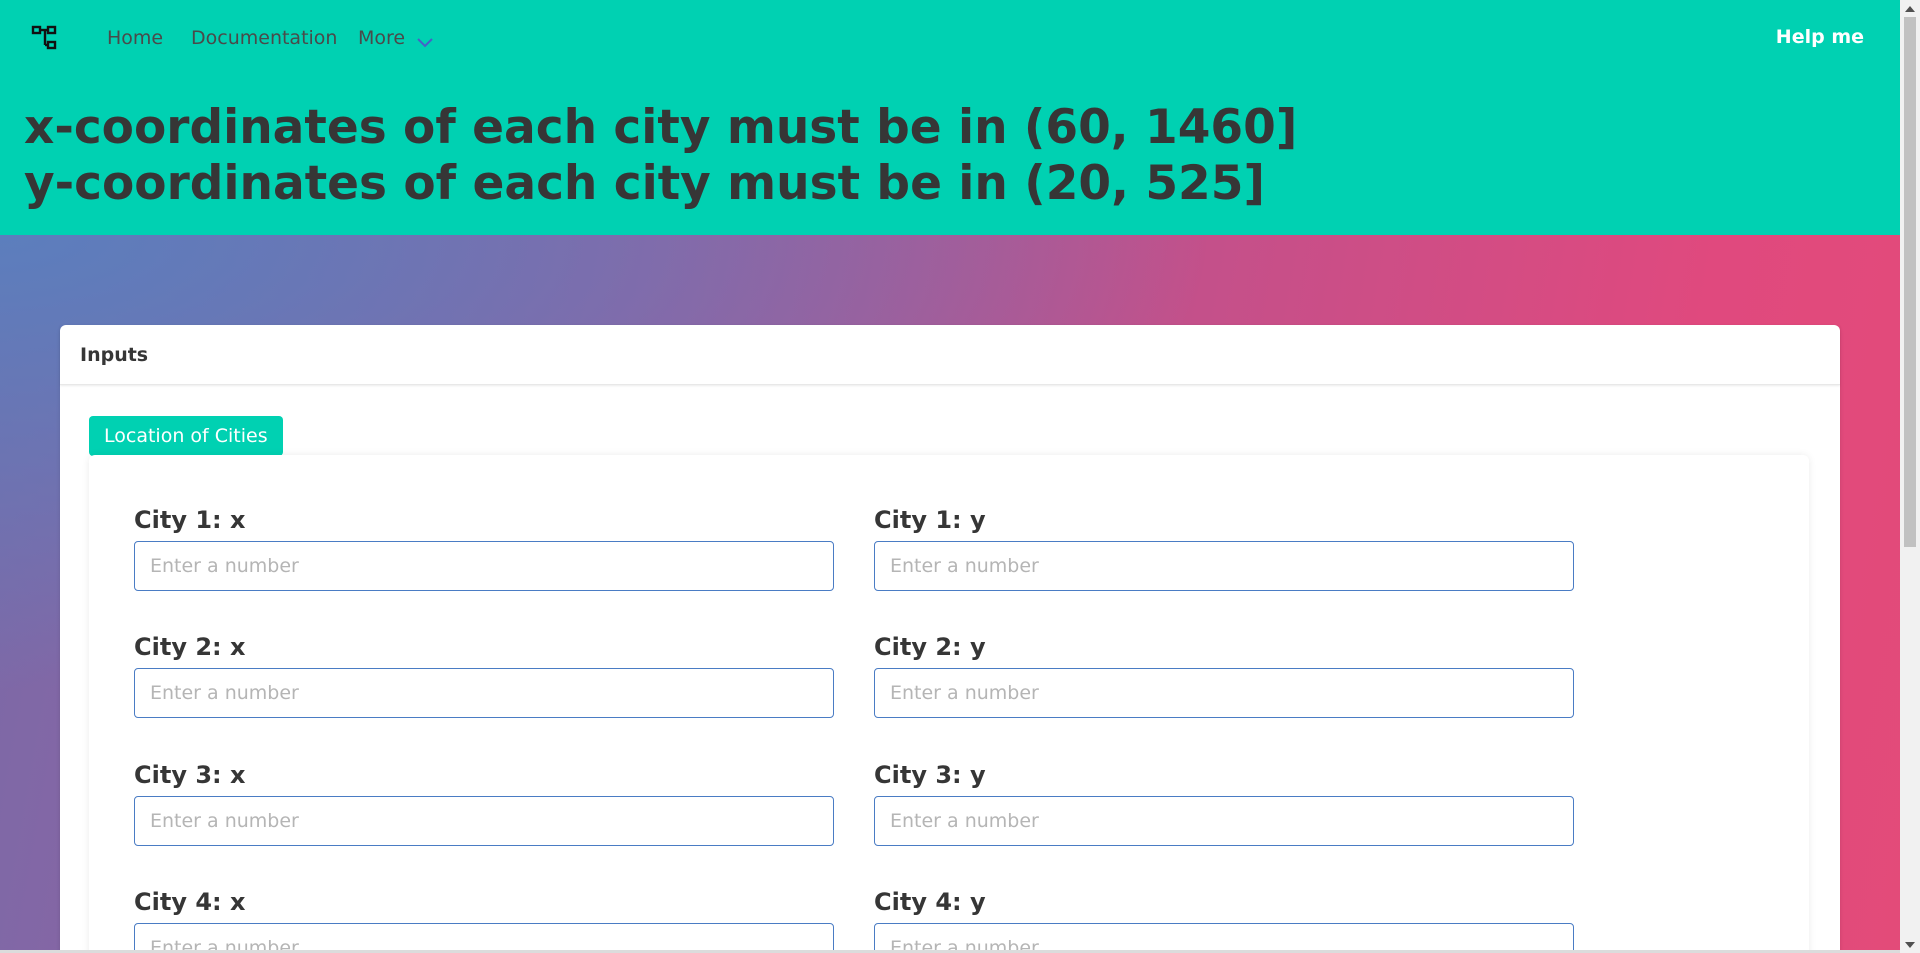 The image size is (1920, 953). I want to click on city-3-y-label: City 3: y, so click(930, 775).